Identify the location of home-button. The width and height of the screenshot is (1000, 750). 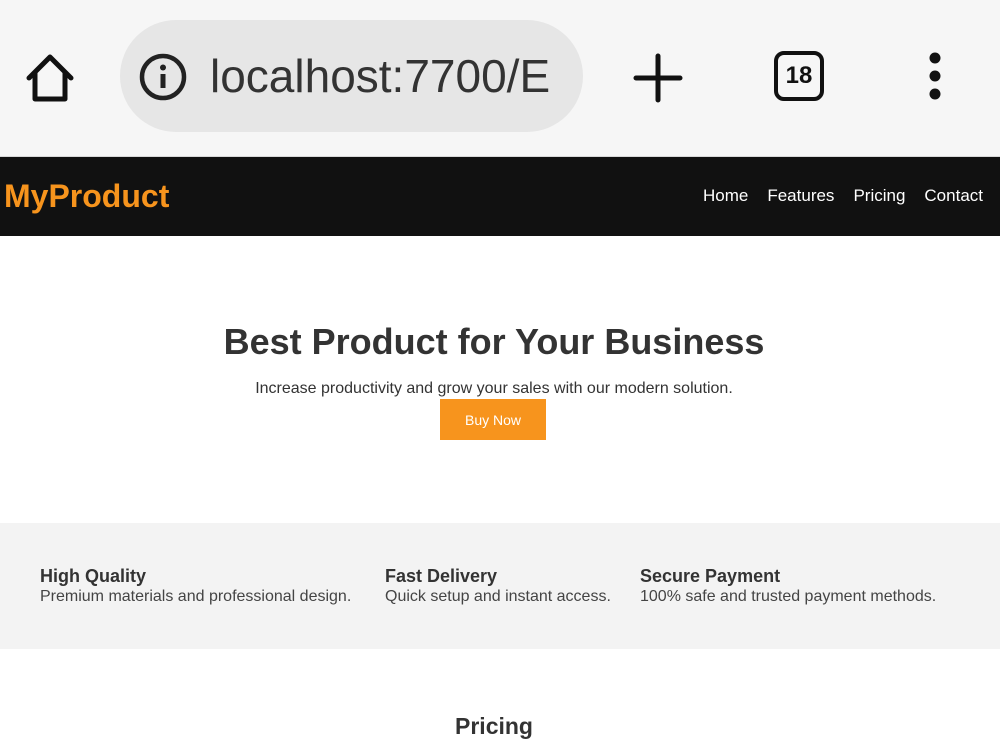
(50, 78).